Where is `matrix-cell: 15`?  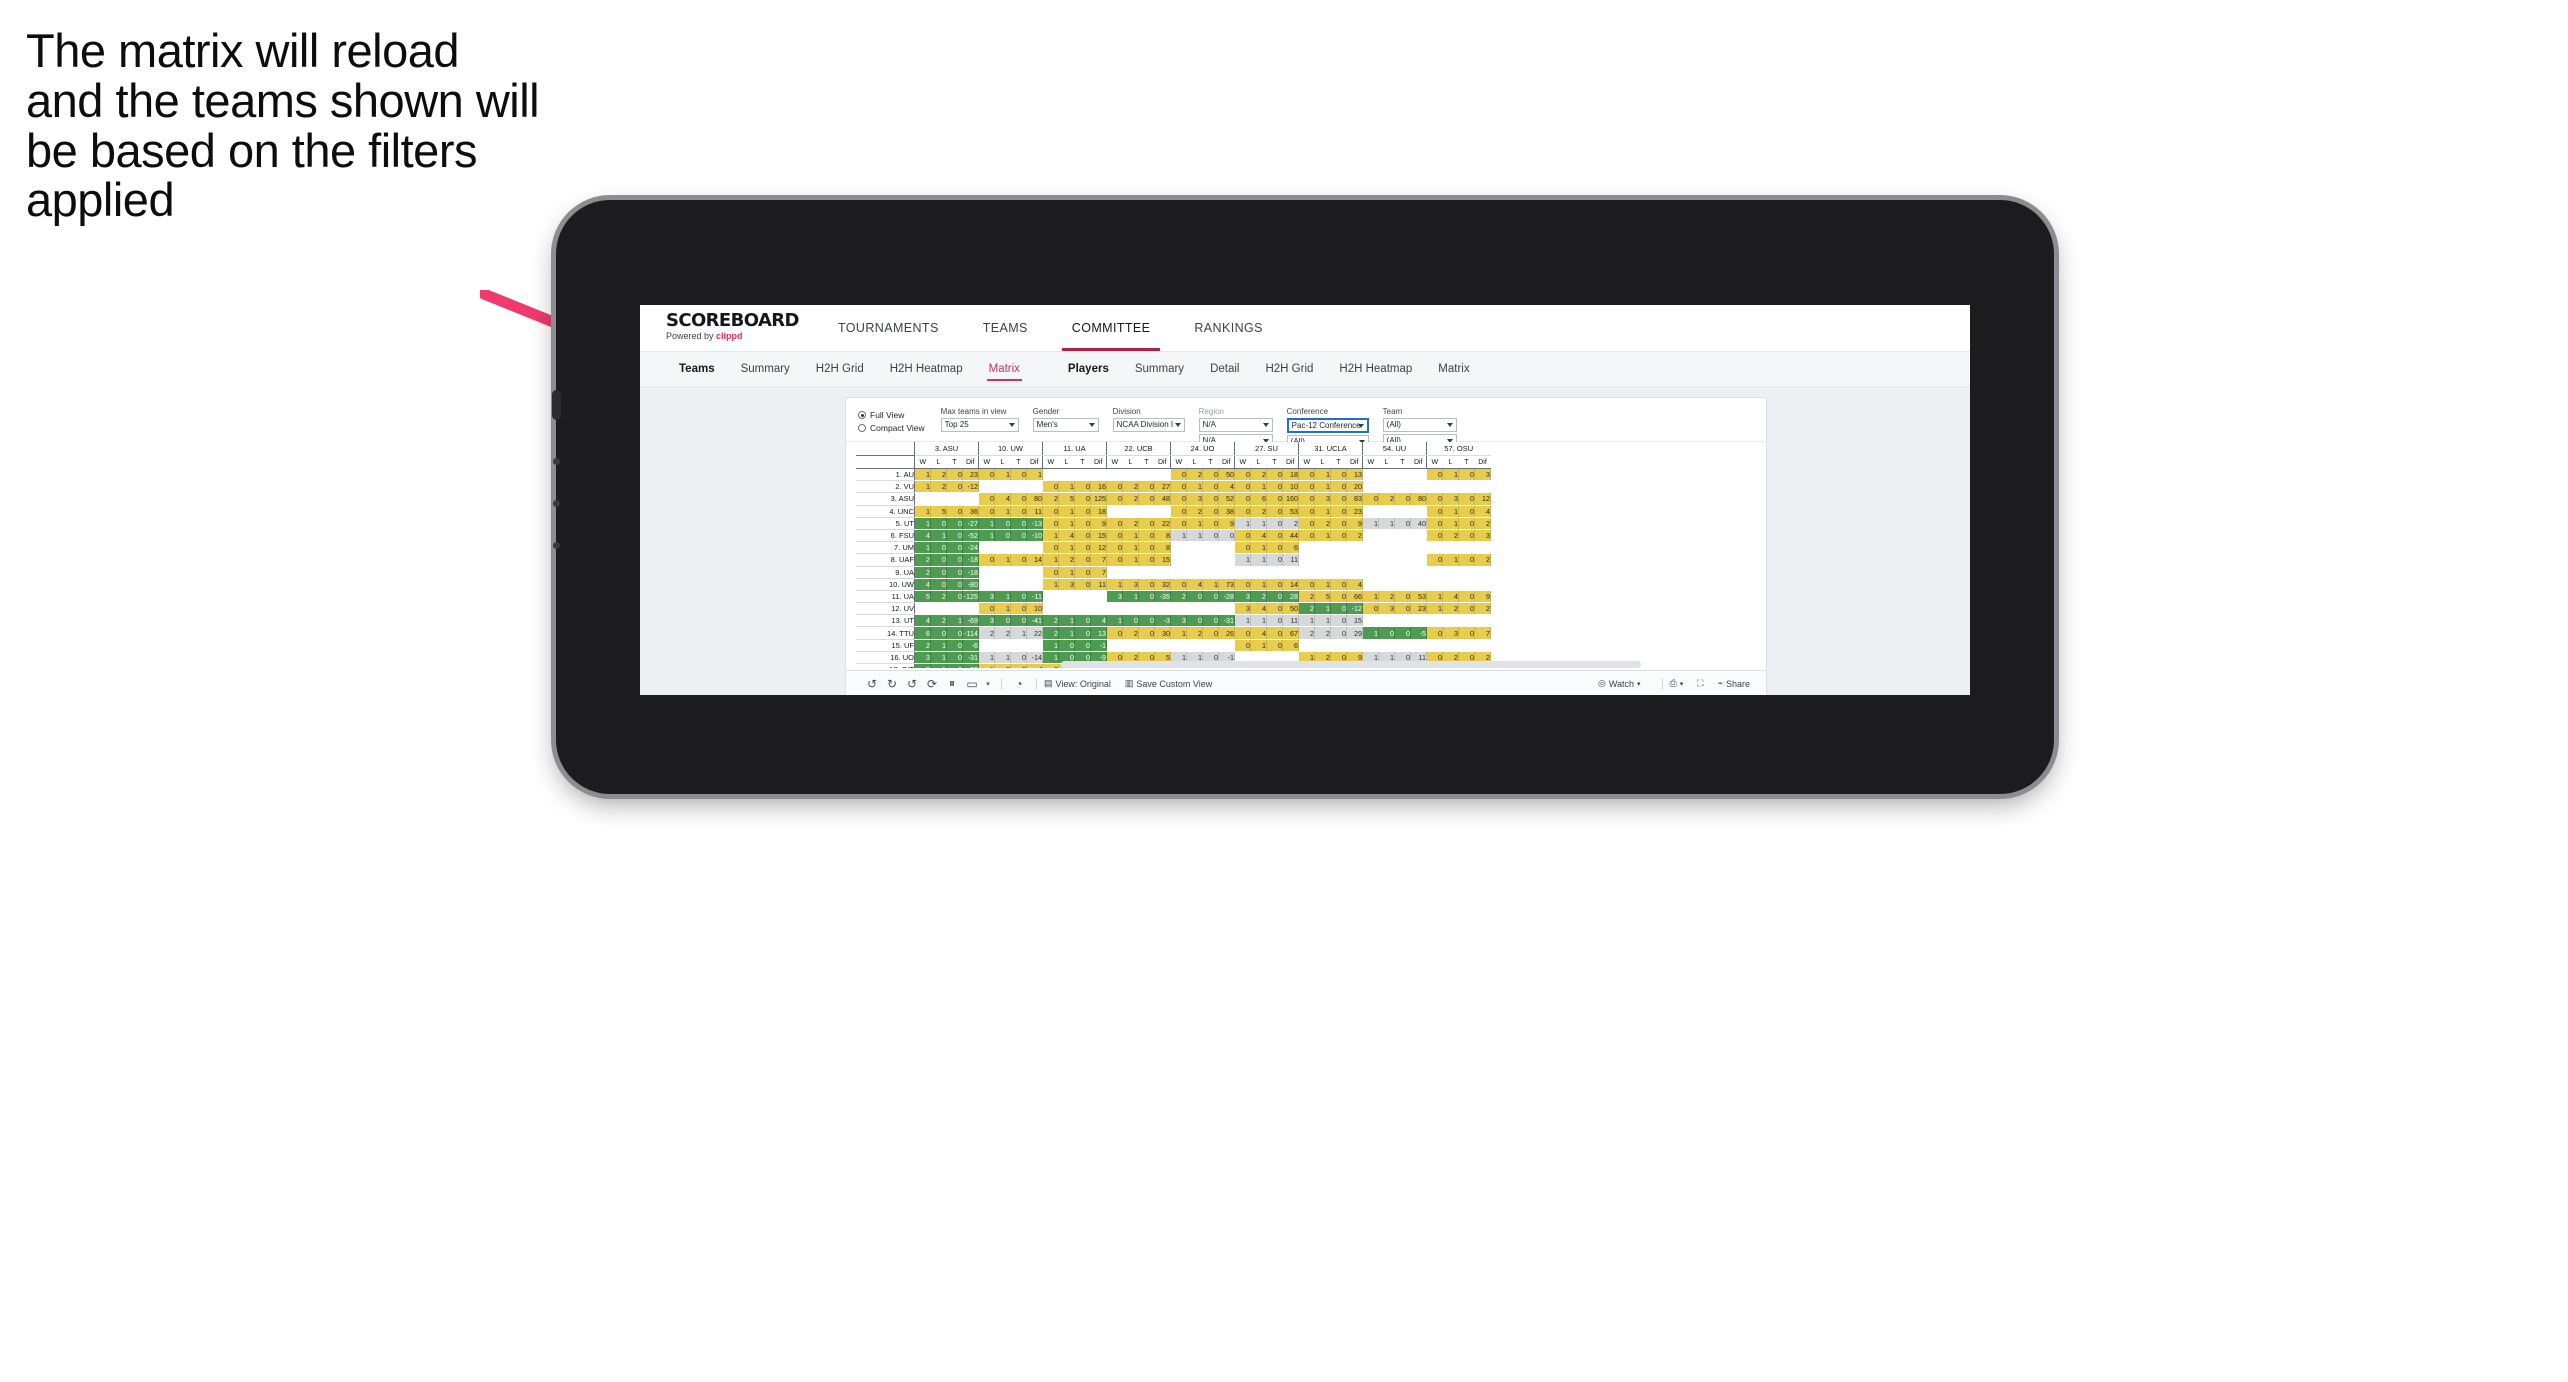 matrix-cell: 15 is located at coordinates (1354, 621).